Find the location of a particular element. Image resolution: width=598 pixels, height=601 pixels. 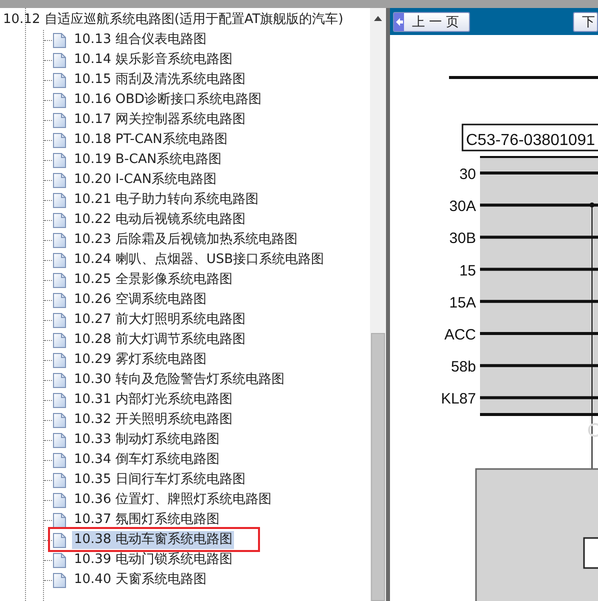

rail-label: 58b is located at coordinates (463, 367).